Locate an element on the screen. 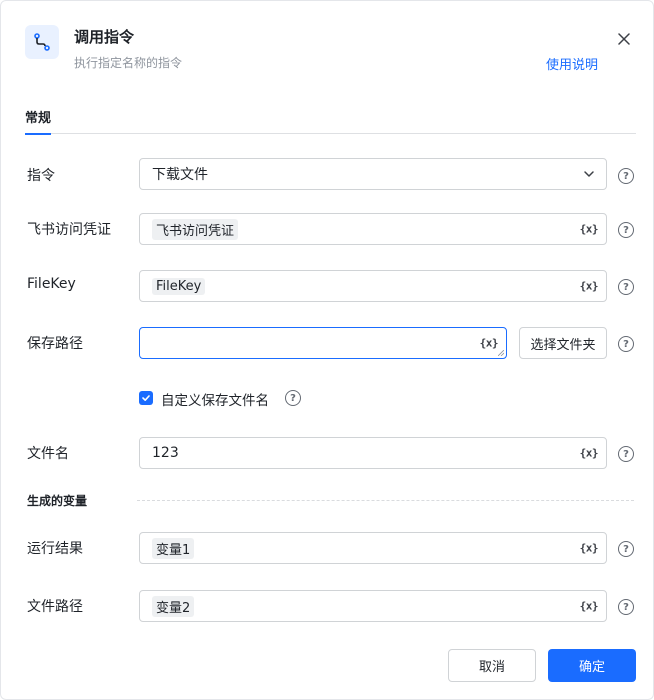 This screenshot has width=654, height=700. run-result-variable-chip: 变量1 is located at coordinates (173, 548).